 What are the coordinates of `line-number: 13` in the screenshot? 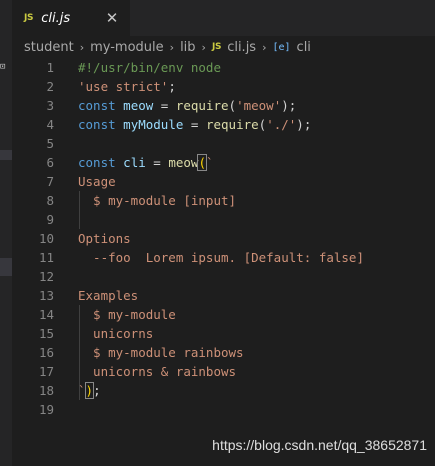 It's located at (46, 295).